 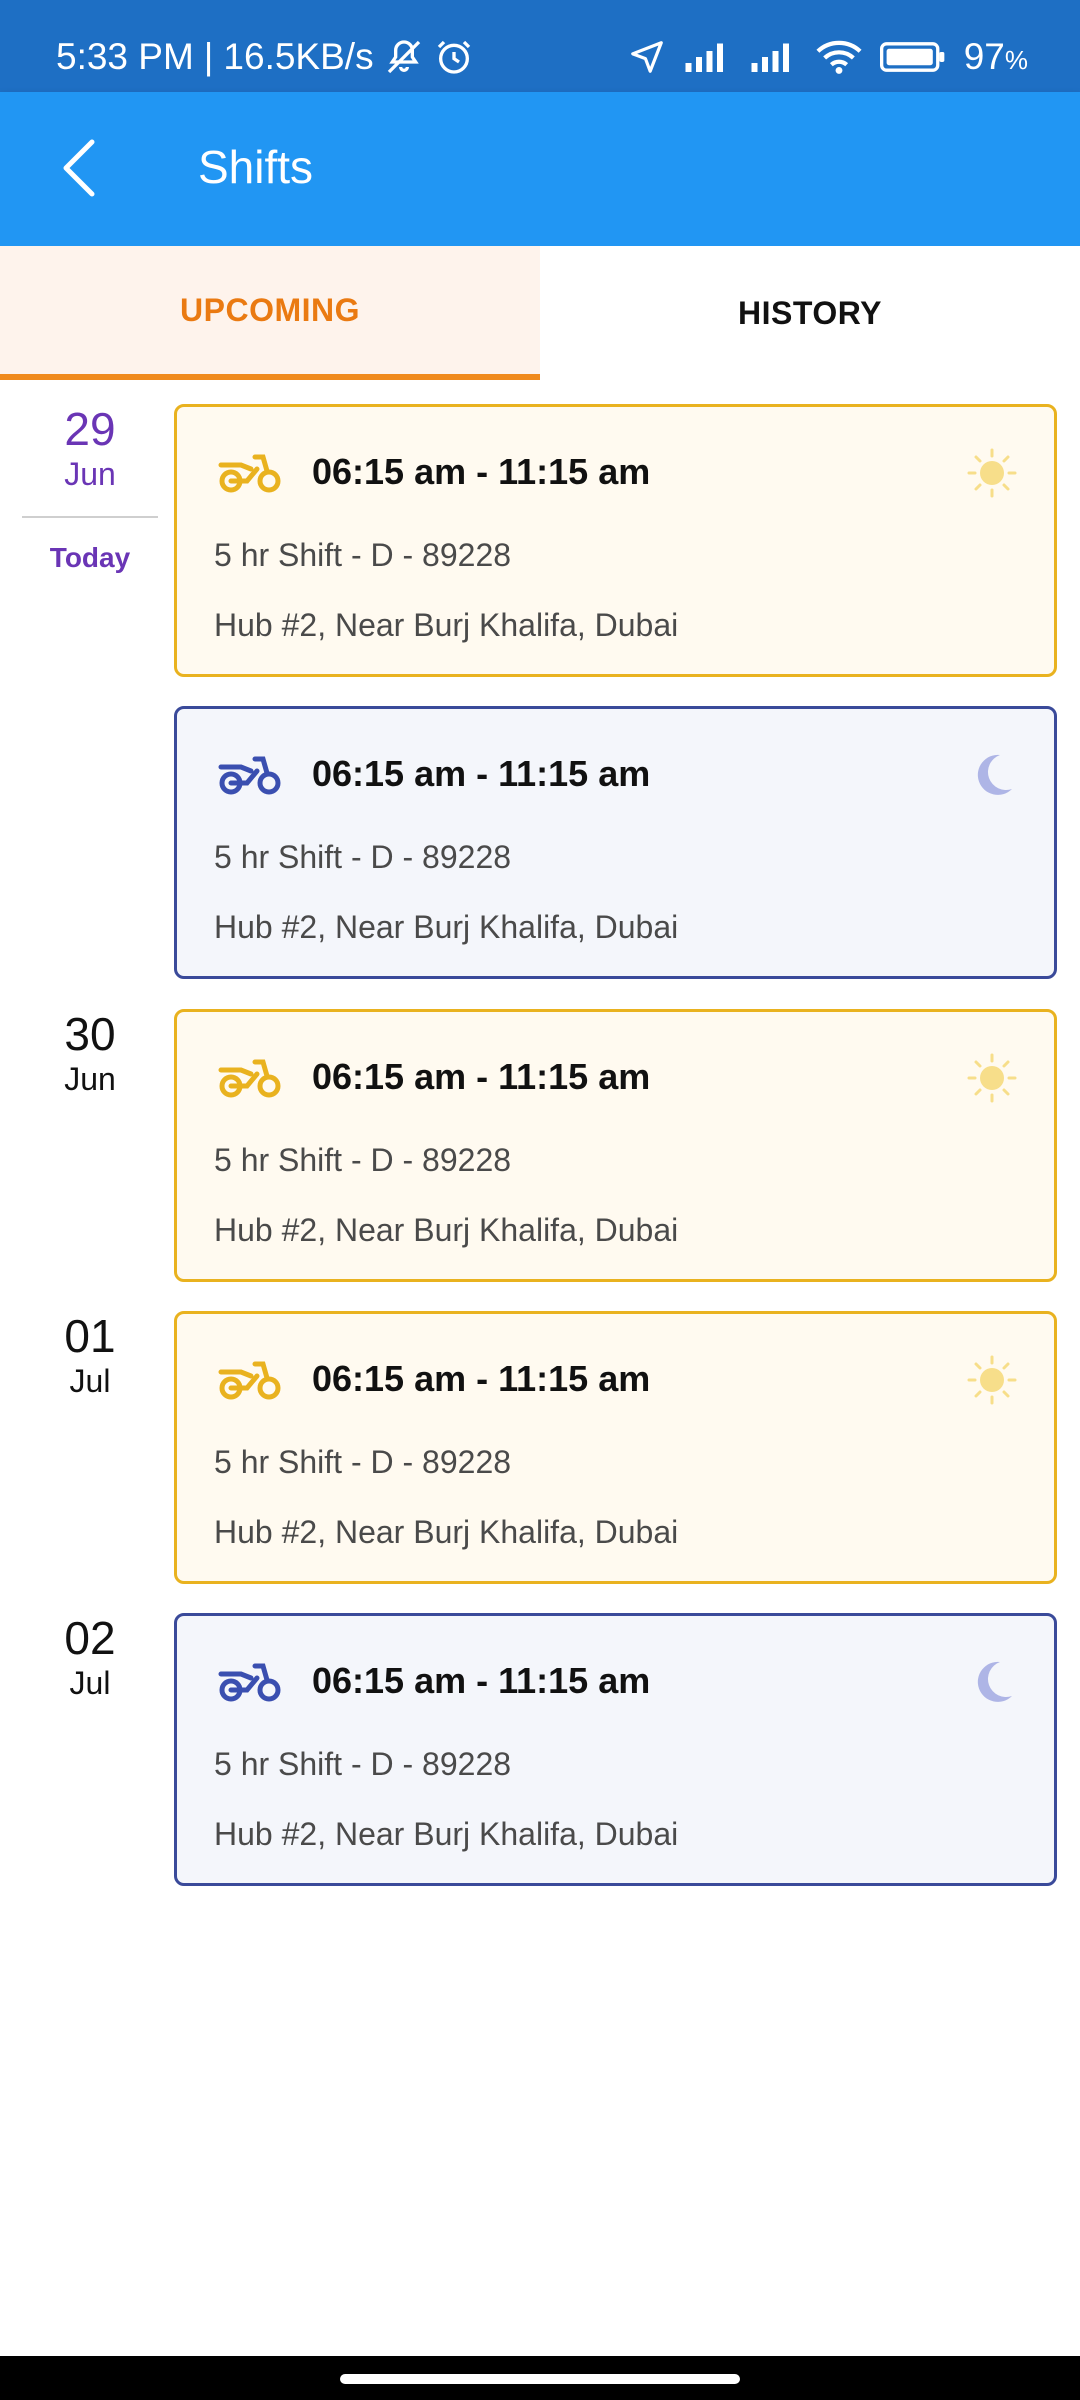 I want to click on status-time: 5:33 PM, so click(x=125, y=56).